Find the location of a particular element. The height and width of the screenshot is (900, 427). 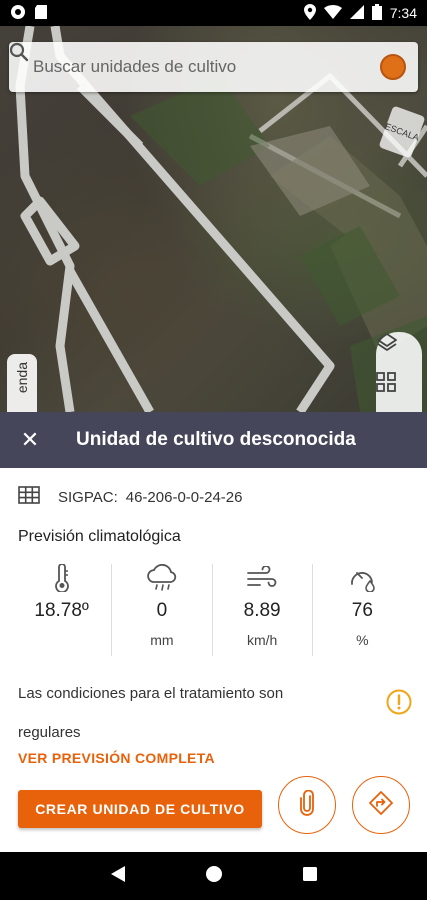

android-nav-bar is located at coordinates (213, 876).